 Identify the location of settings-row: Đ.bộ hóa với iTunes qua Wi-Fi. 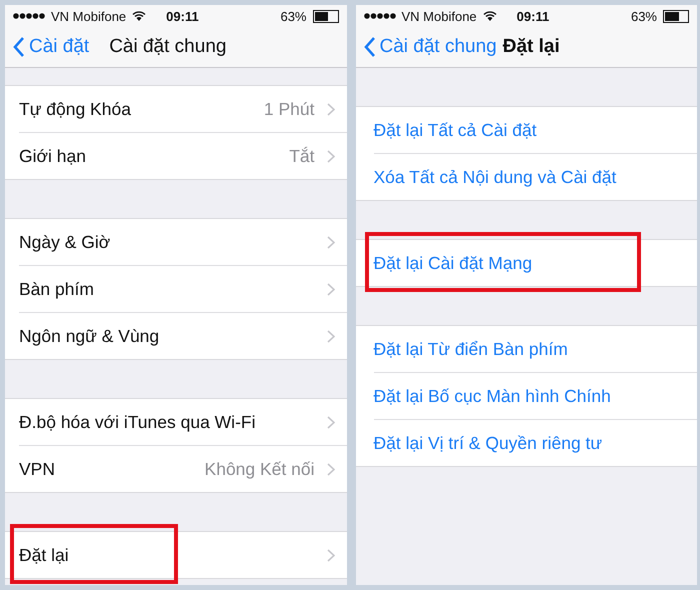
(182, 422).